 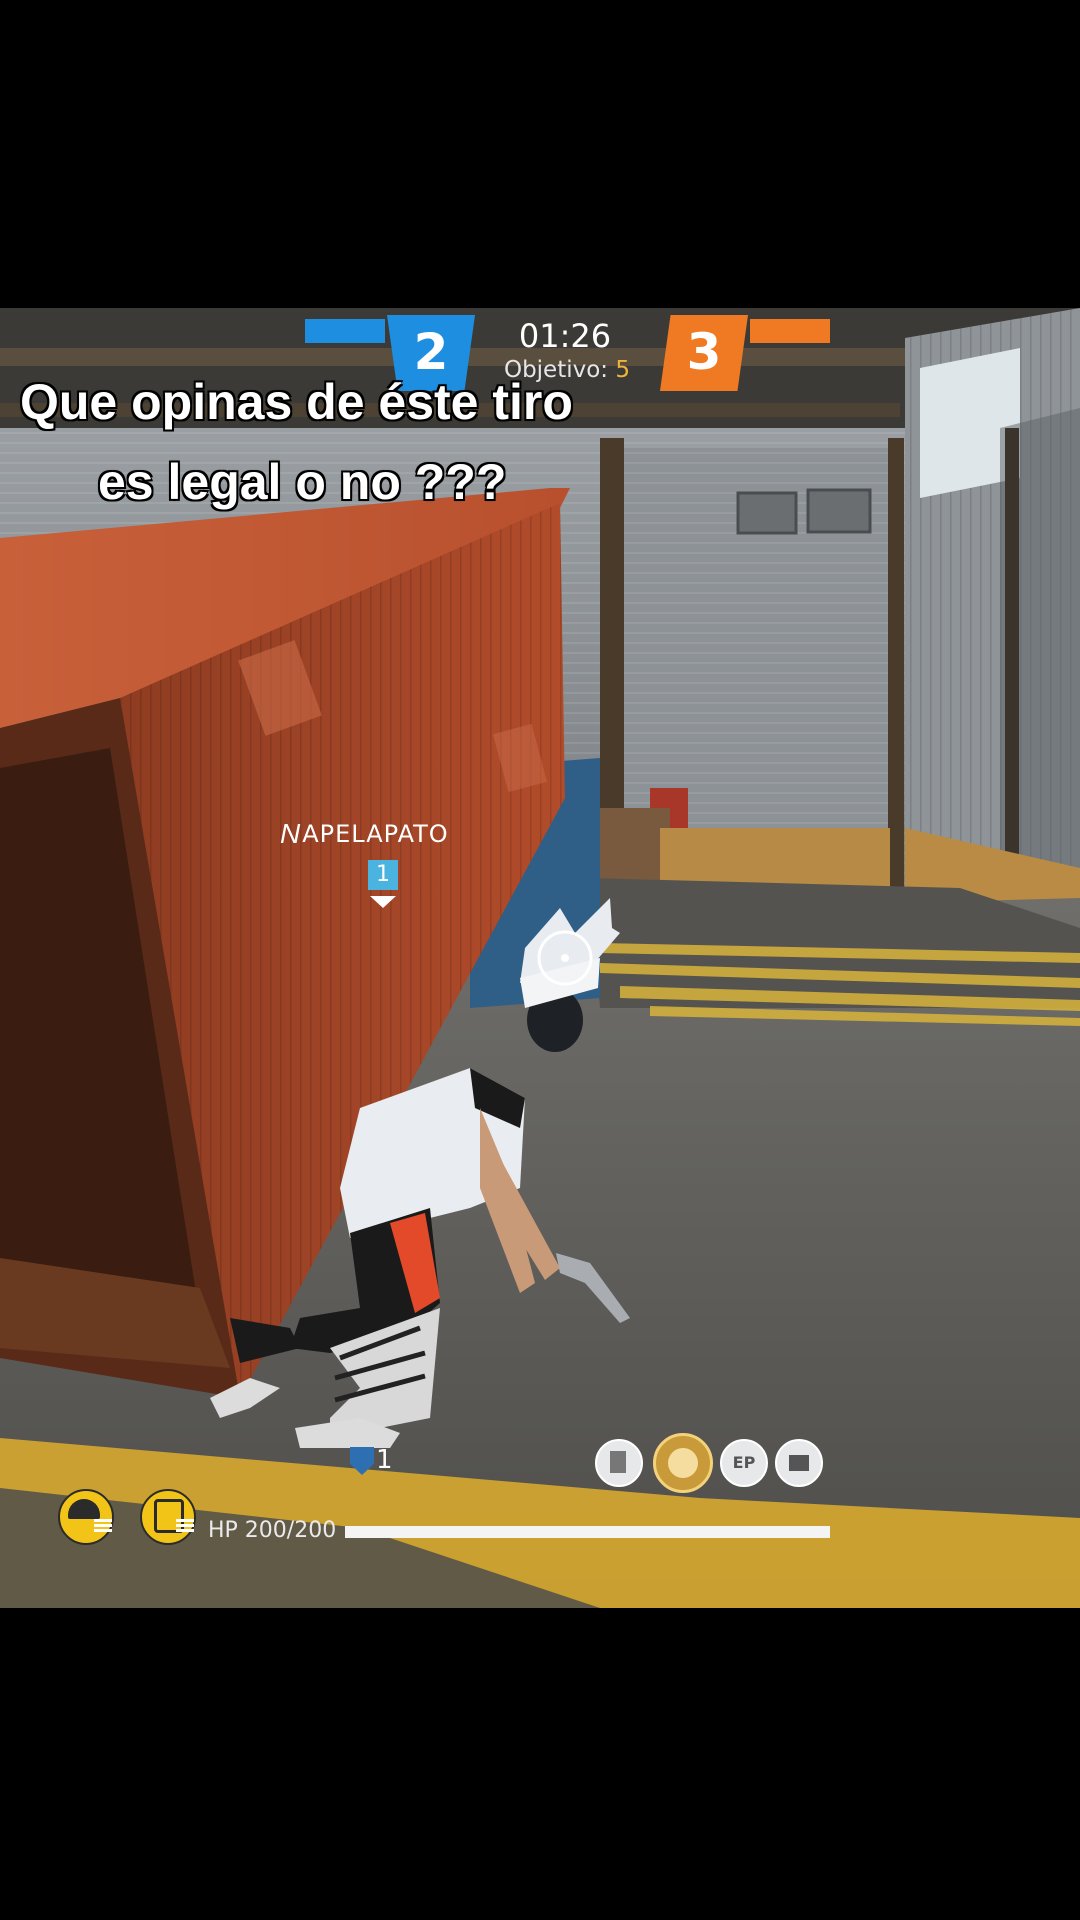 I want to click on match-timer: 01:26, so click(x=565, y=336).